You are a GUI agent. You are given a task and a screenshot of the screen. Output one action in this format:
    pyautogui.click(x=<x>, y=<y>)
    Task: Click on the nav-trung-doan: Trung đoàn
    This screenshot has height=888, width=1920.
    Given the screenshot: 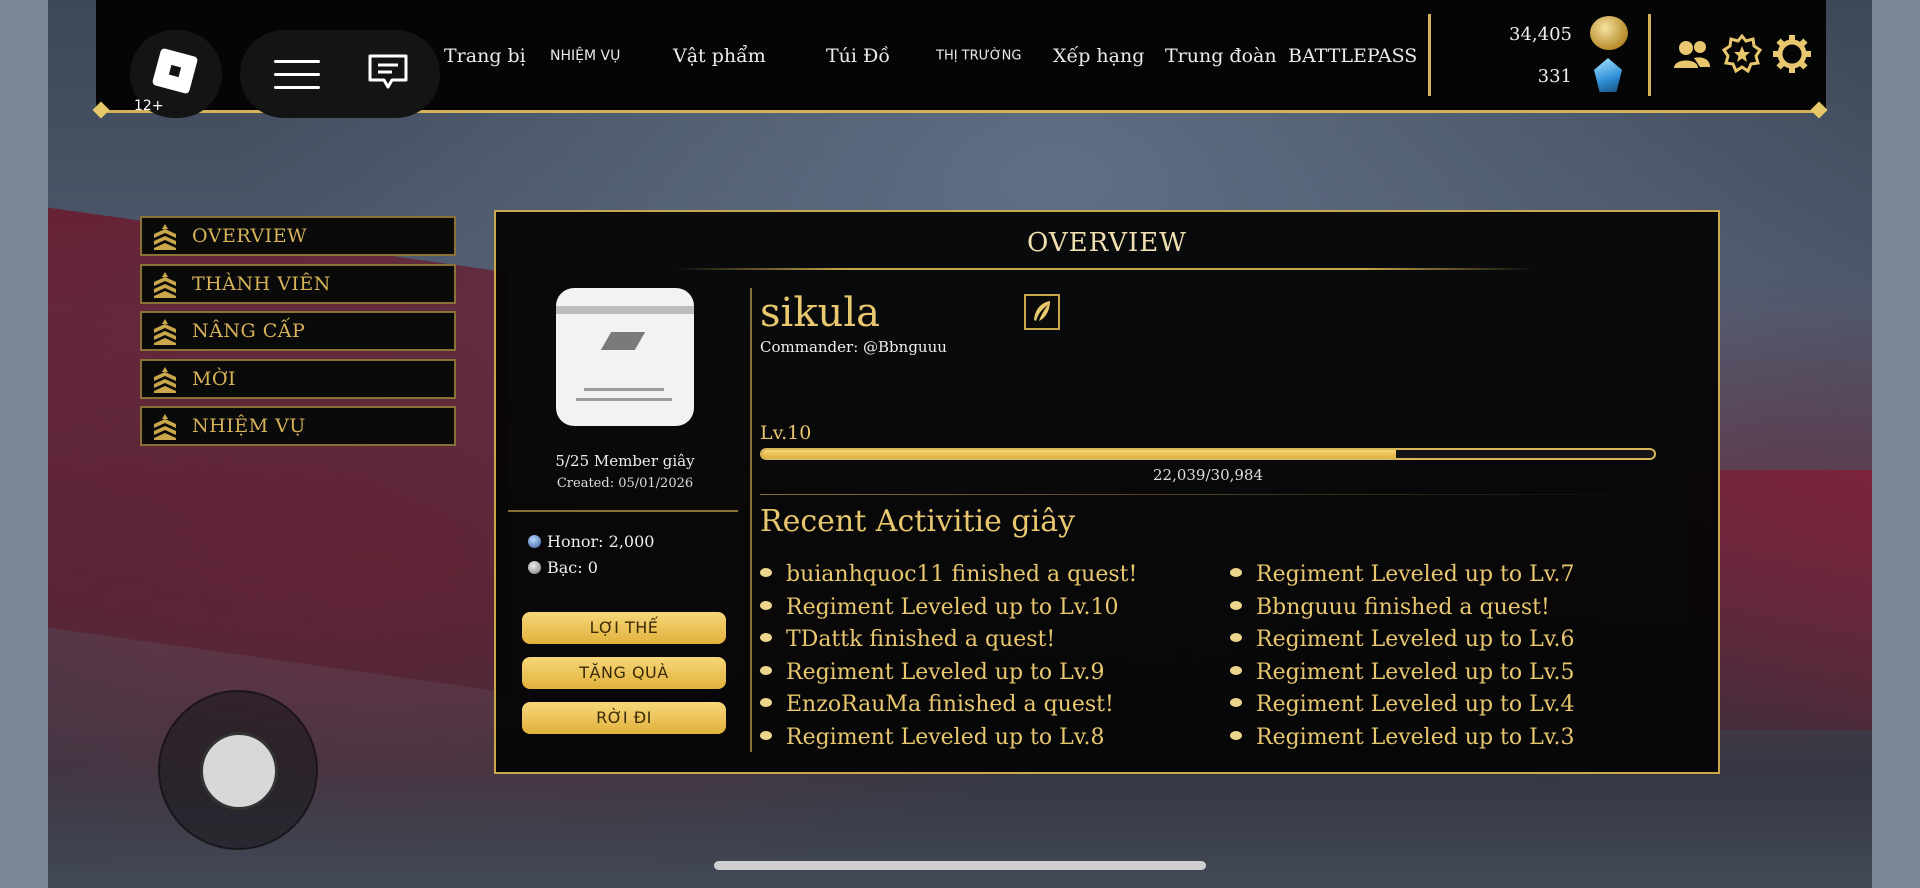 What is the action you would take?
    pyautogui.click(x=1221, y=56)
    